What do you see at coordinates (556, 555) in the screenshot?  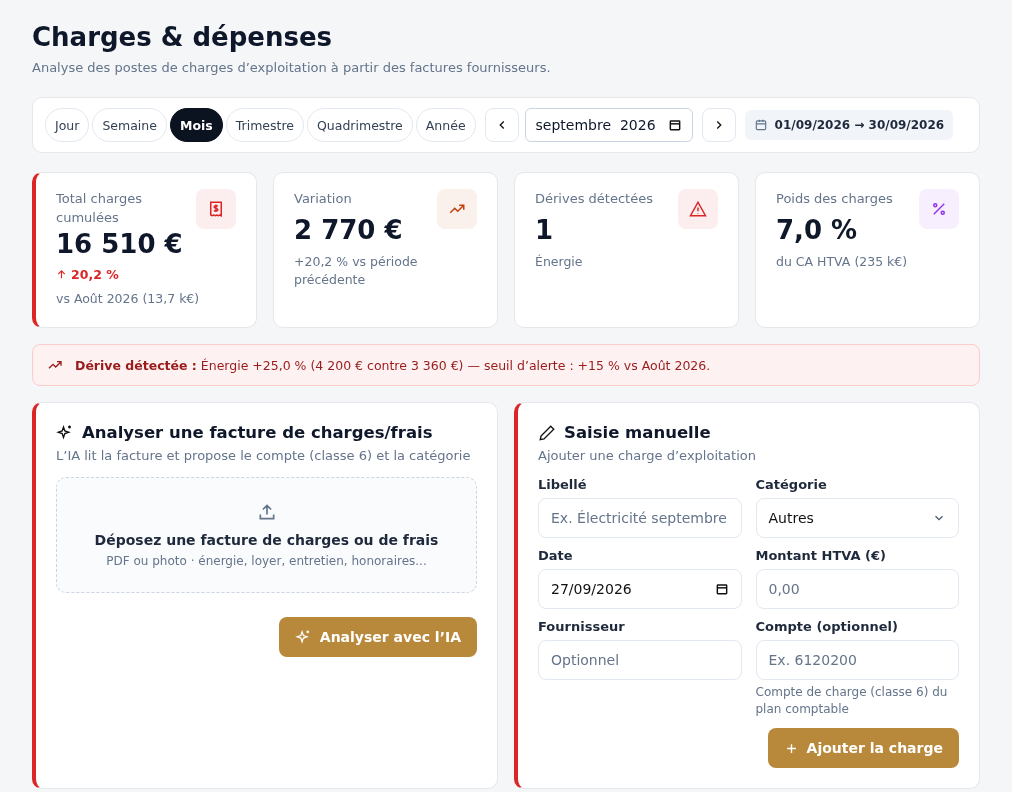 I see `field-label: Date` at bounding box center [556, 555].